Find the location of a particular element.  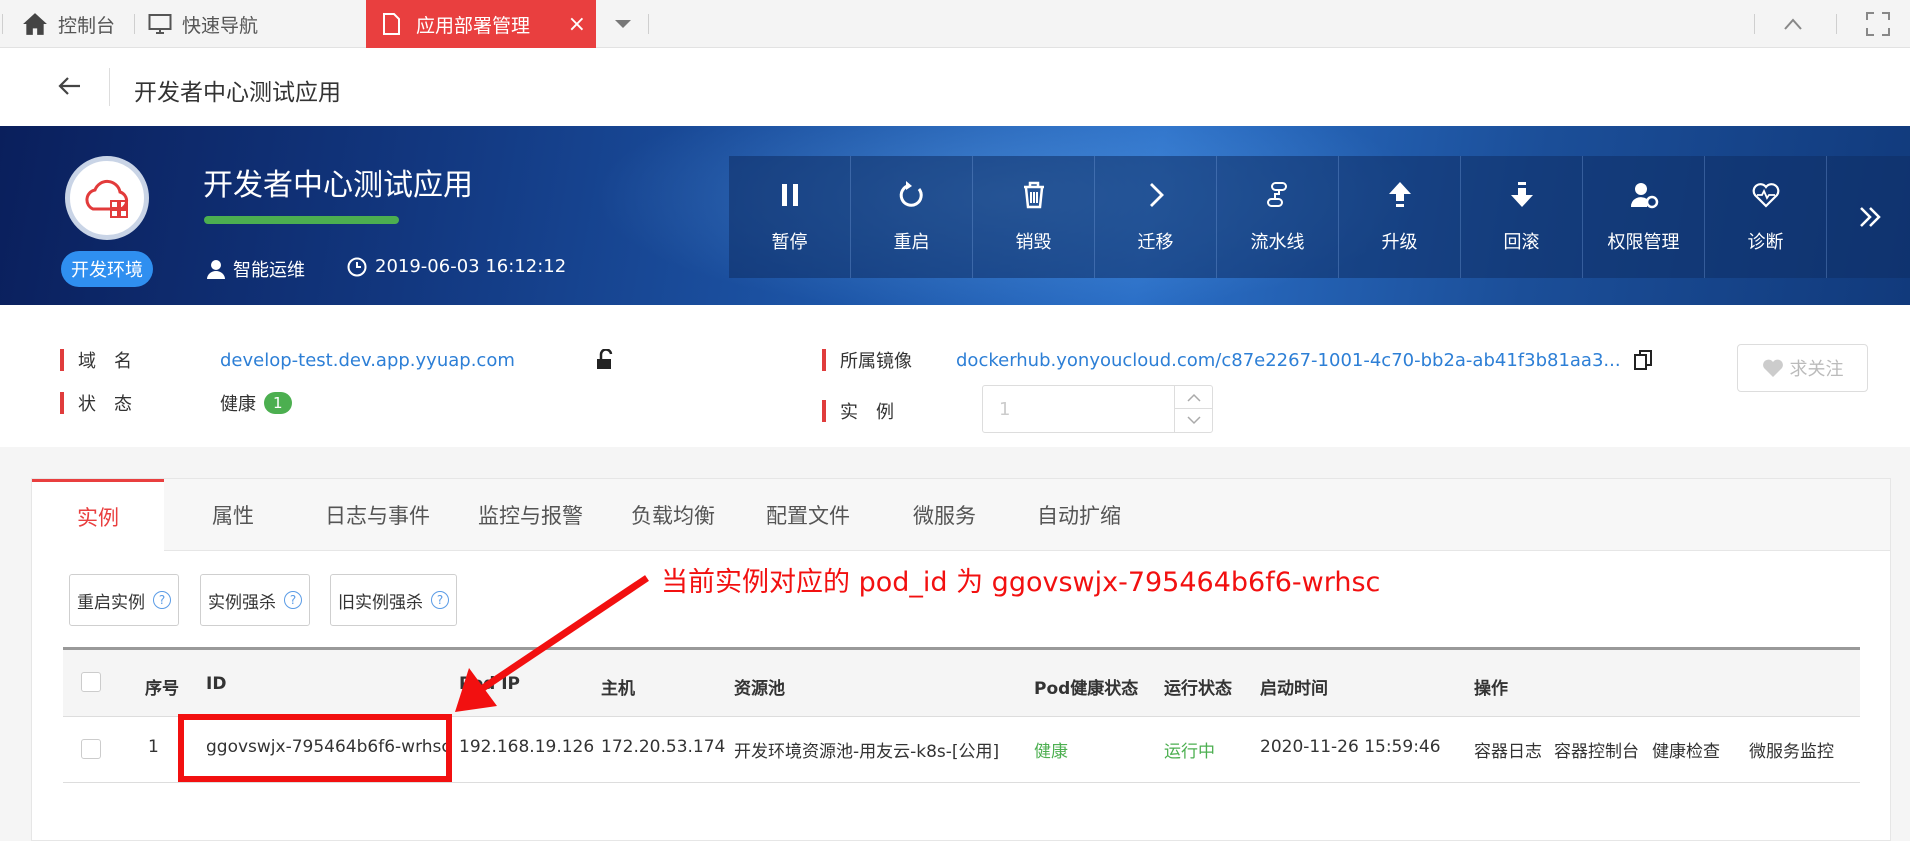

unlock-icon is located at coordinates (606, 360).